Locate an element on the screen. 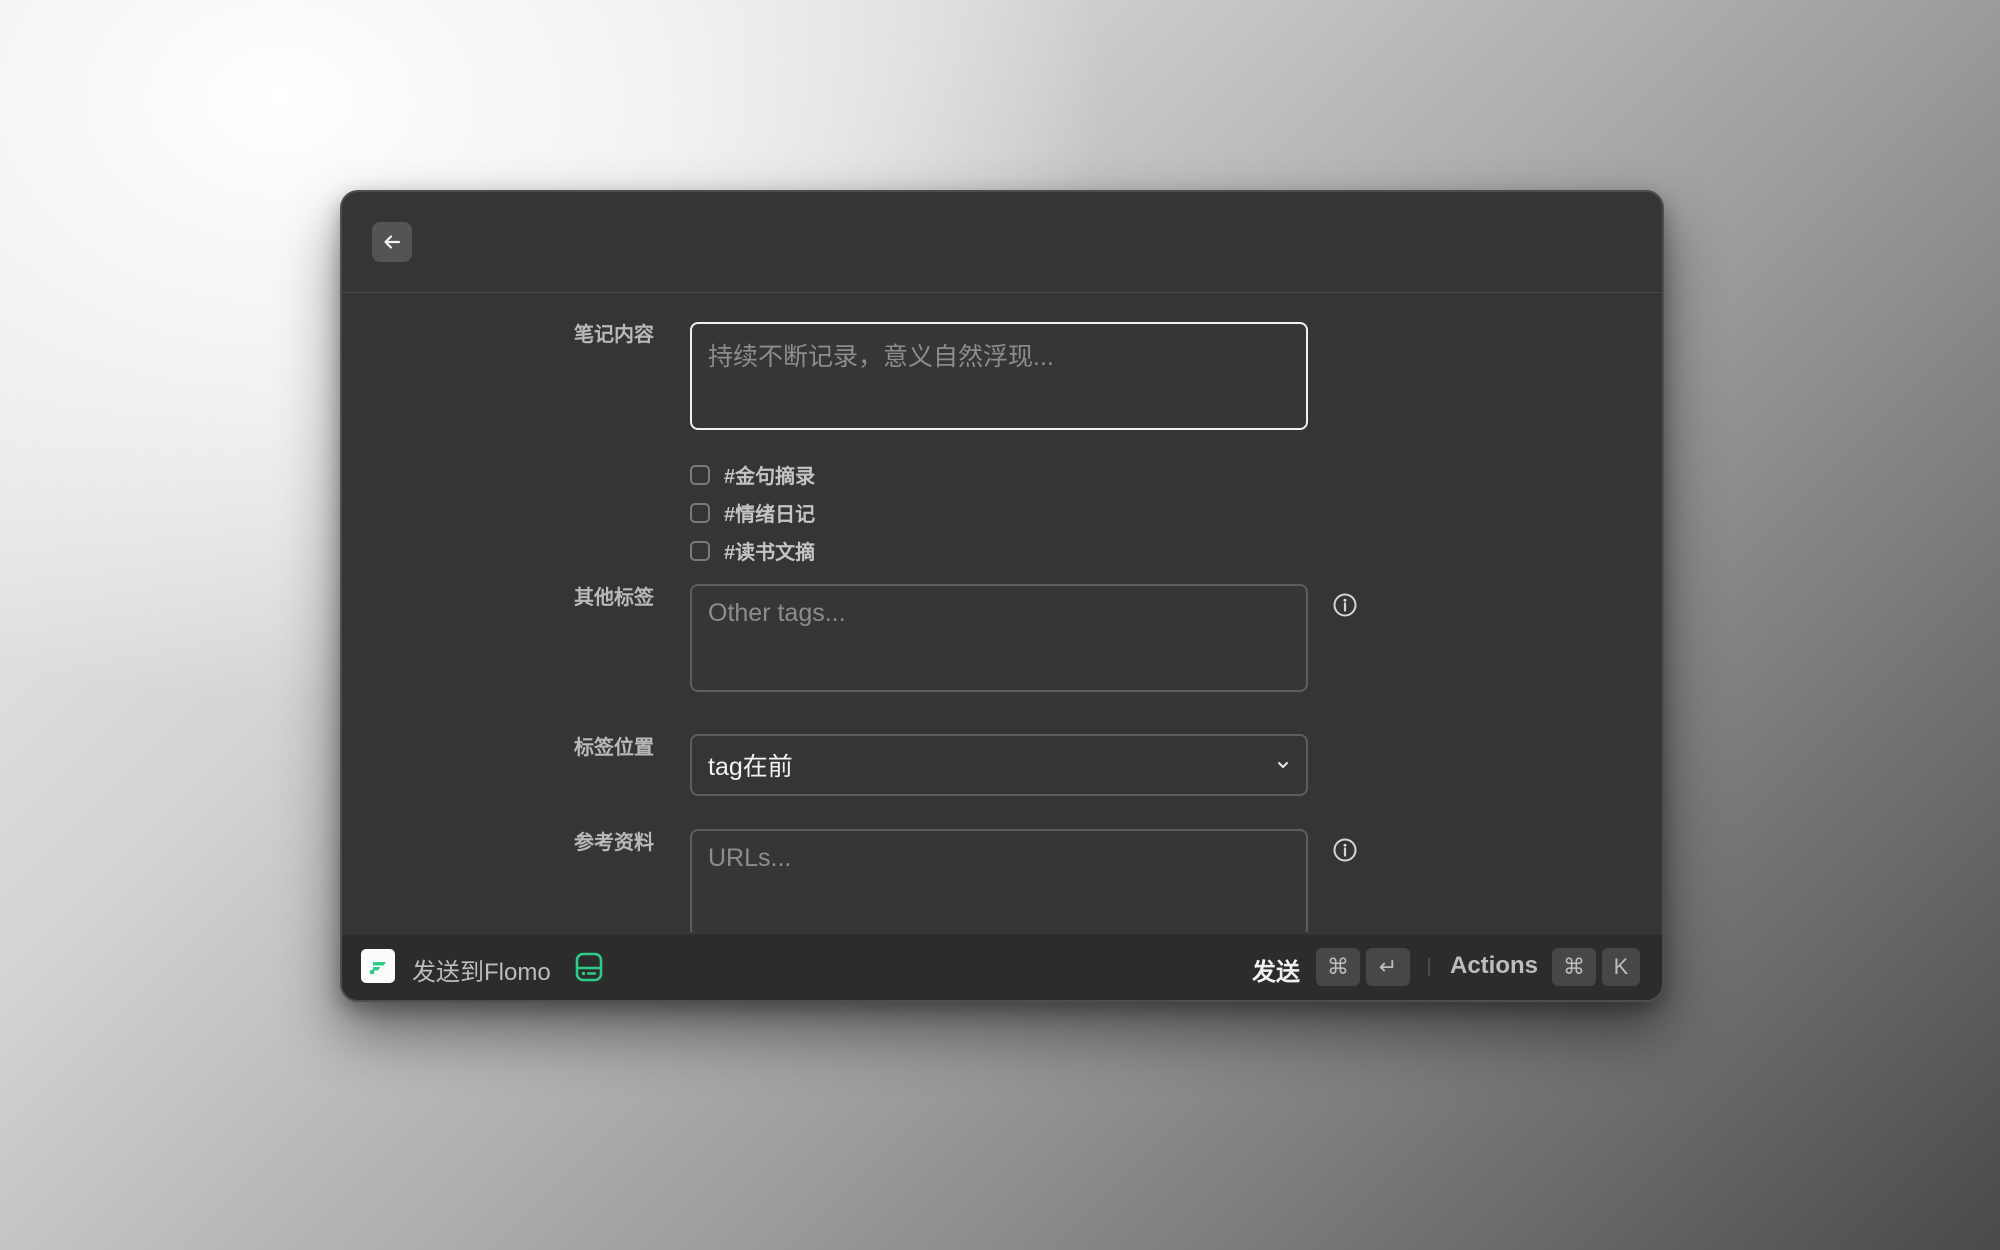 The height and width of the screenshot is (1250, 2000). send-button: 发送 is located at coordinates (1276, 969).